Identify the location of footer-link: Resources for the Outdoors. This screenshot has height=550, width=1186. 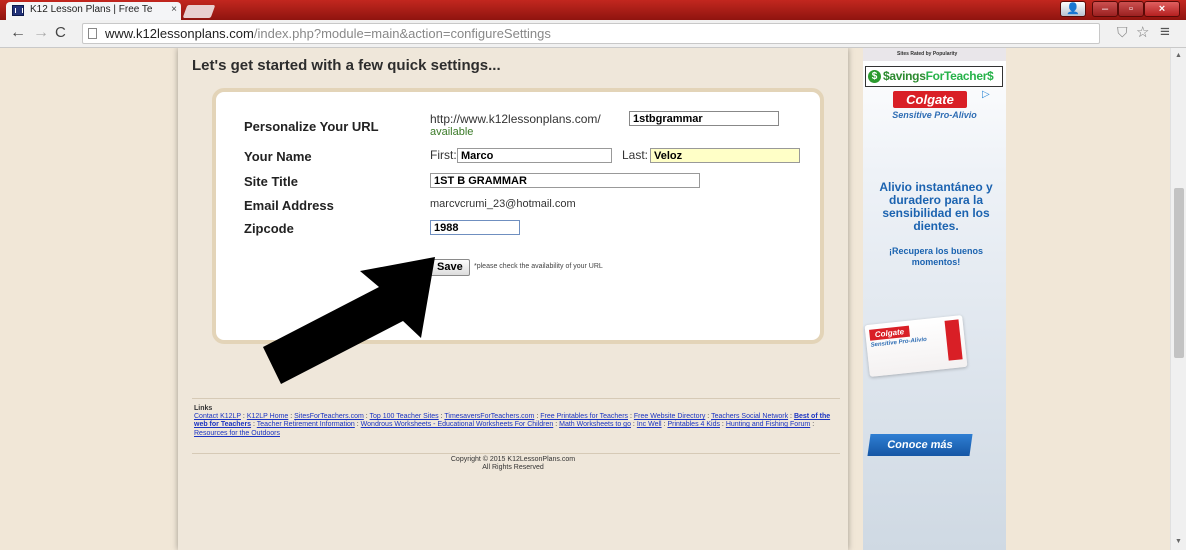
(237, 433).